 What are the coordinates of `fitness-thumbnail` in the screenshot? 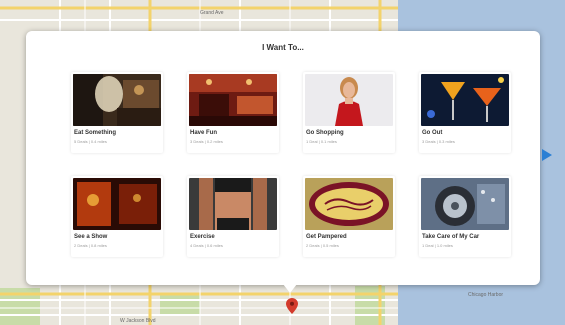 It's located at (233, 204).